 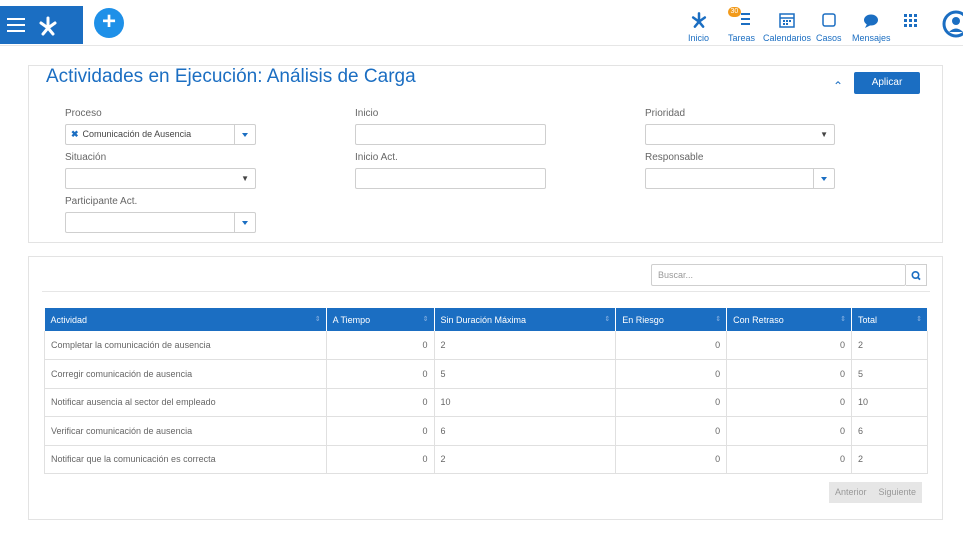 I want to click on brand-block, so click(x=41, y=25).